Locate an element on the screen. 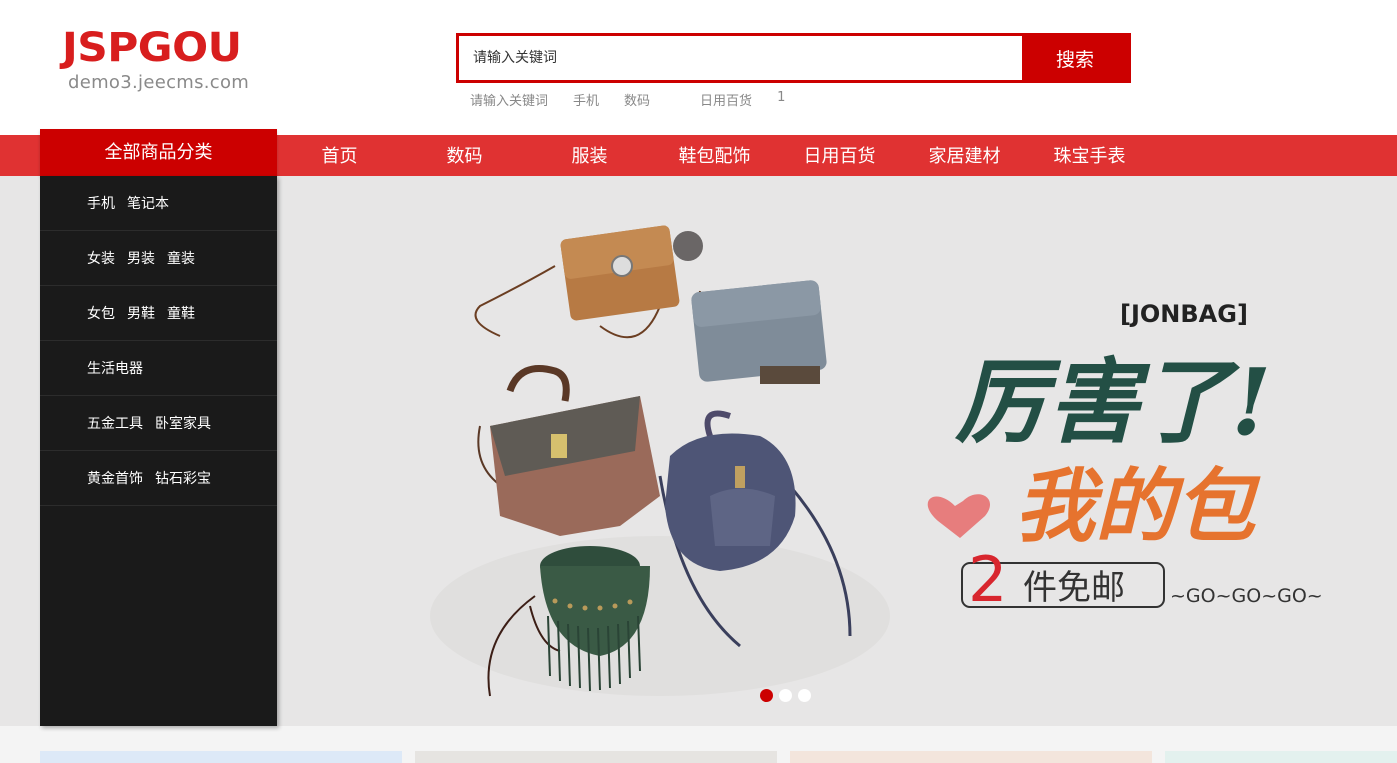 The width and height of the screenshot is (1397, 763). category-link: 卧室家具 is located at coordinates (183, 423).